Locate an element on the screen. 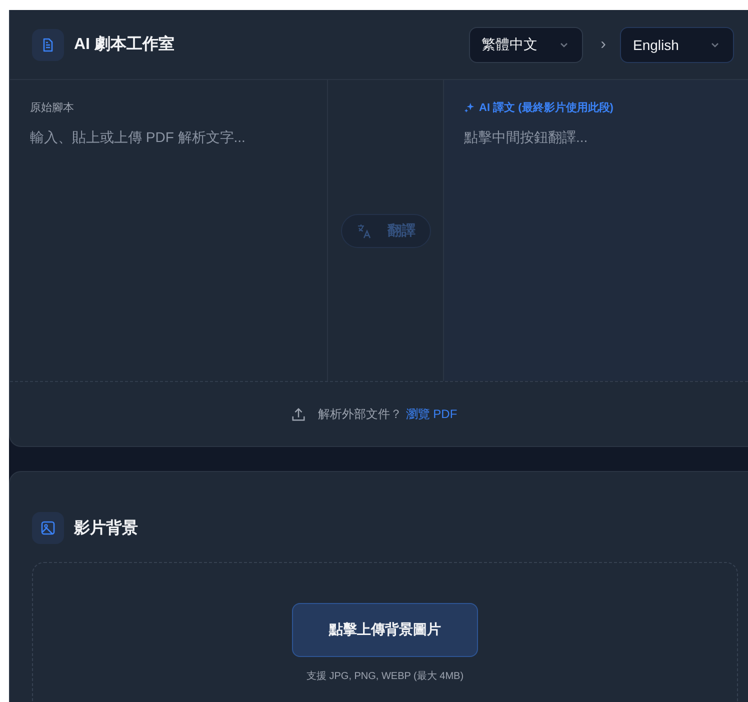 This screenshot has height=702, width=748. app-title: AI 劇本工作室 is located at coordinates (124, 44).